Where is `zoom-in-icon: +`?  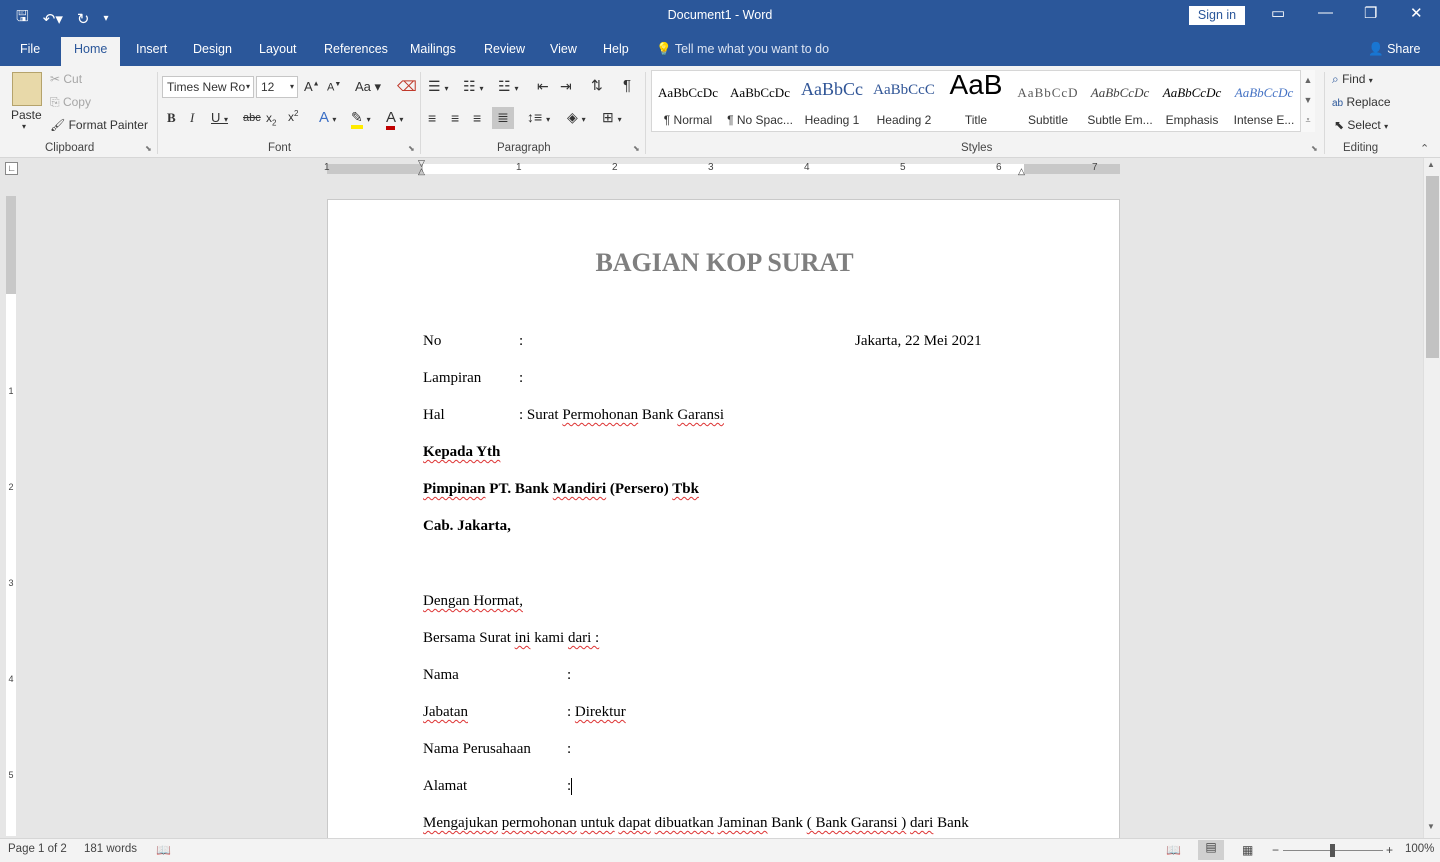
zoom-in-icon: + is located at coordinates (1389, 850).